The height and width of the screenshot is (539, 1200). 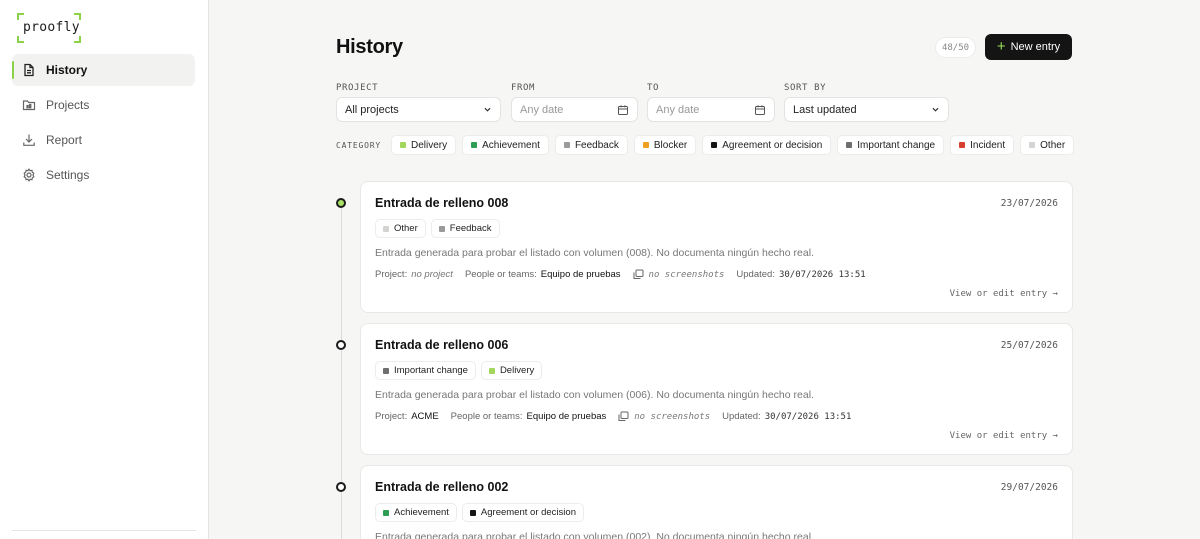 I want to click on sort-filter-label: SORT BY, so click(x=805, y=88).